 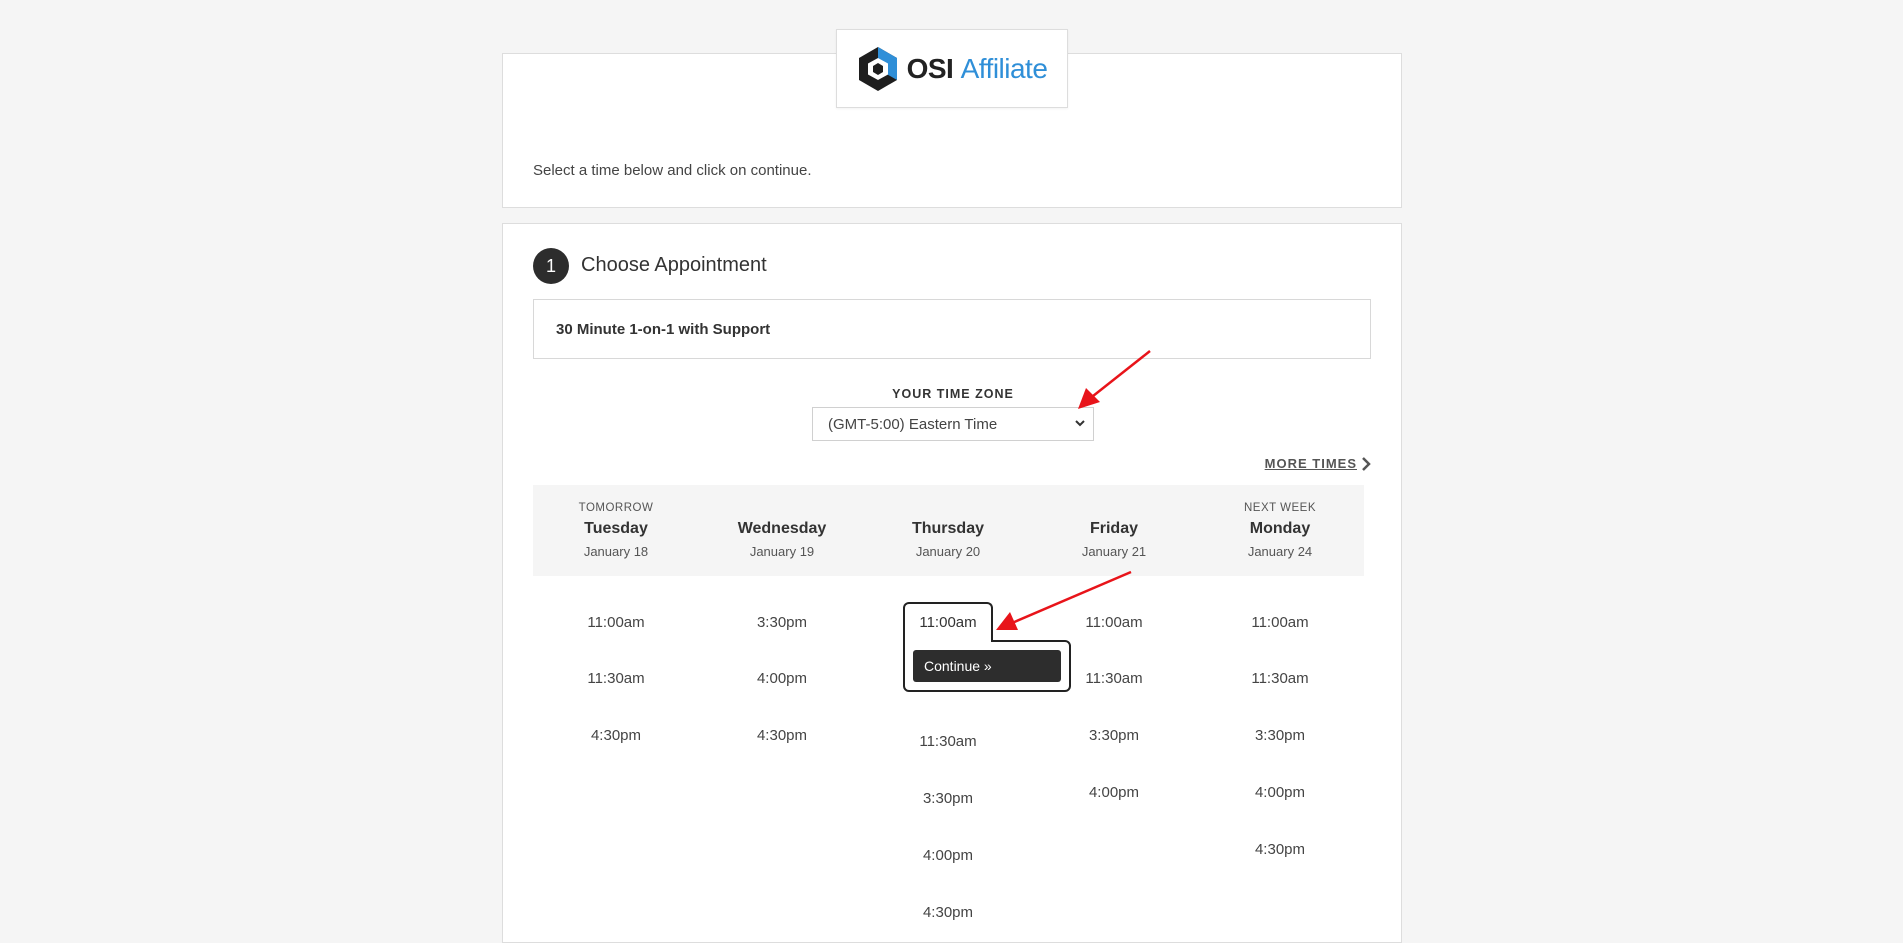 What do you see at coordinates (782, 551) in the screenshot?
I see `day-date: January 19` at bounding box center [782, 551].